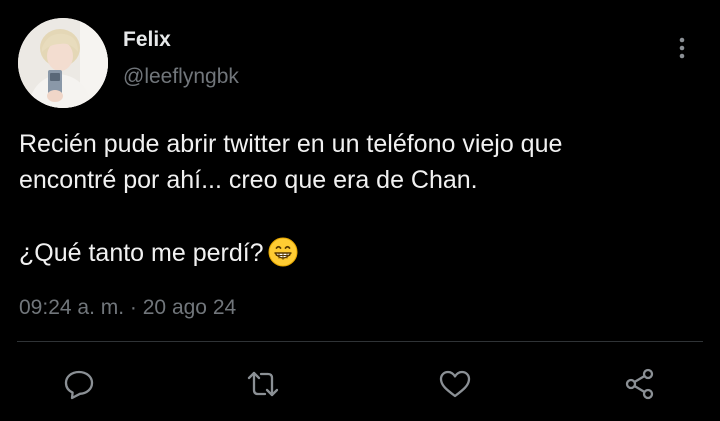  I want to click on tweet-question-line: ¿Qué tanto me perdí?, so click(364, 256).